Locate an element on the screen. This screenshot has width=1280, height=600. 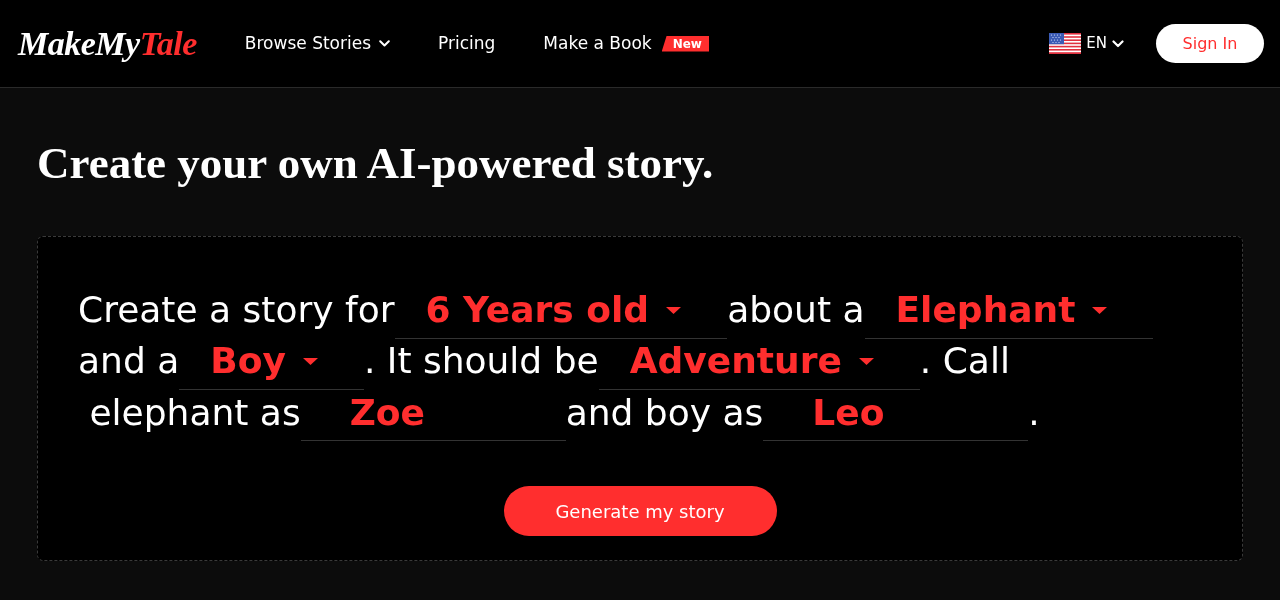
sign-in-button: Sign In is located at coordinates (1210, 43).